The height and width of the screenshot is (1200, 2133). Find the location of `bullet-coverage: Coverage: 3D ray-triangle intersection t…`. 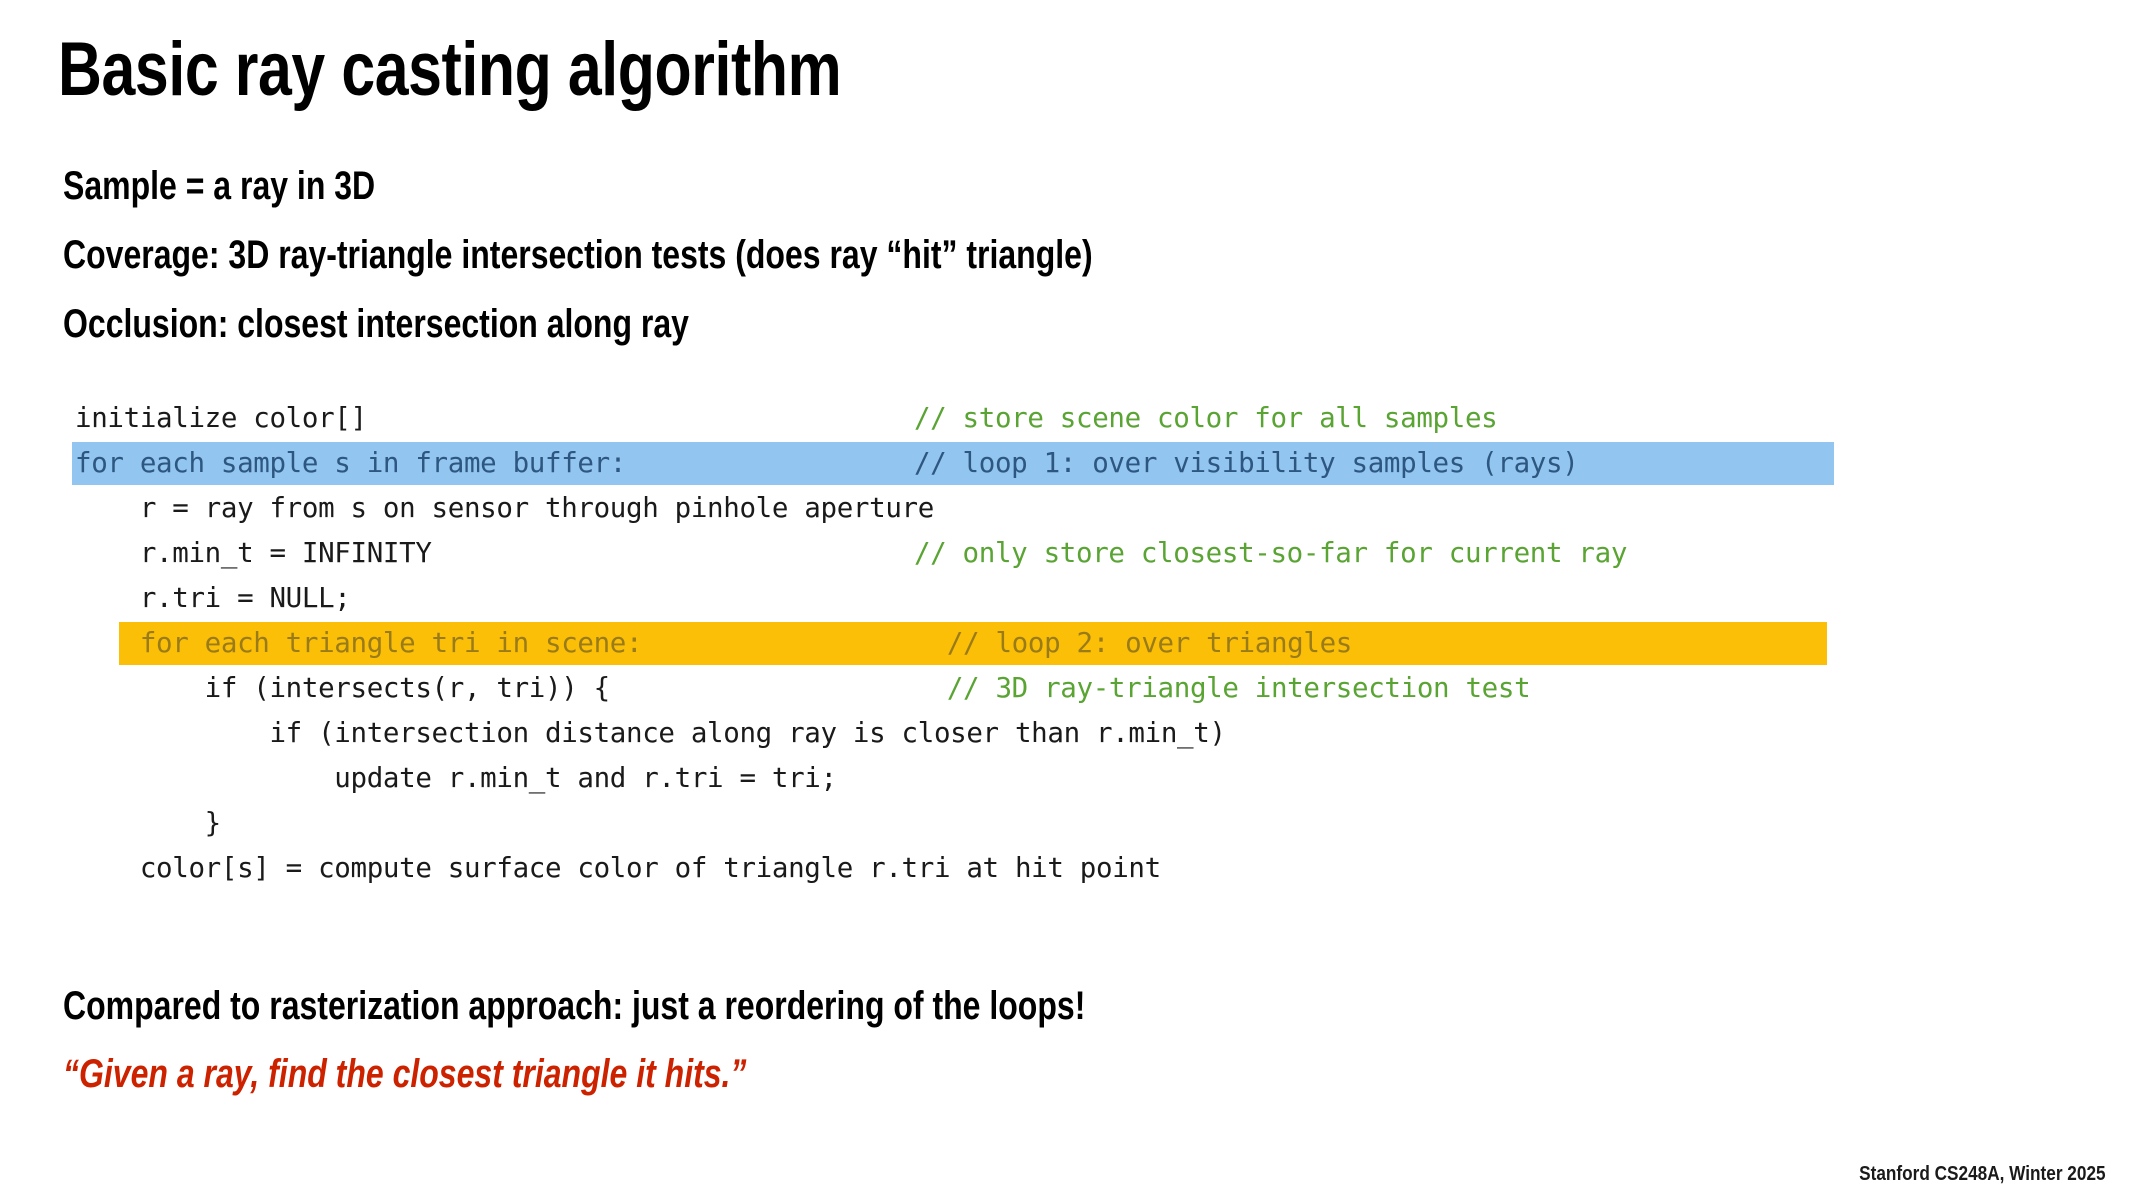

bullet-coverage: Coverage: 3D ray-triangle intersection t… is located at coordinates (578, 255).